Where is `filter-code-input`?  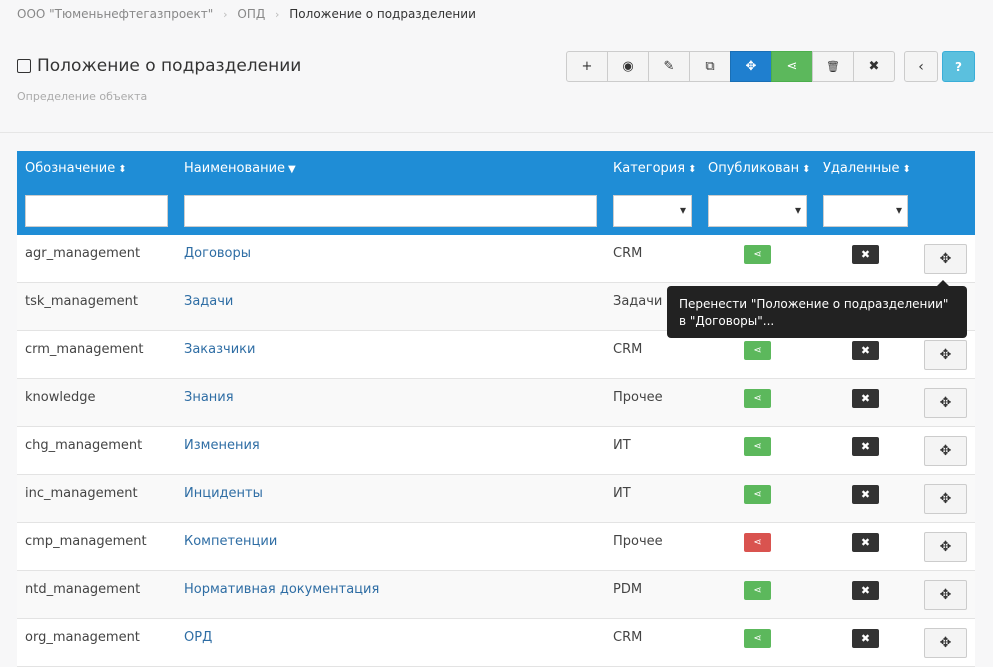
filter-code-input is located at coordinates (96, 211).